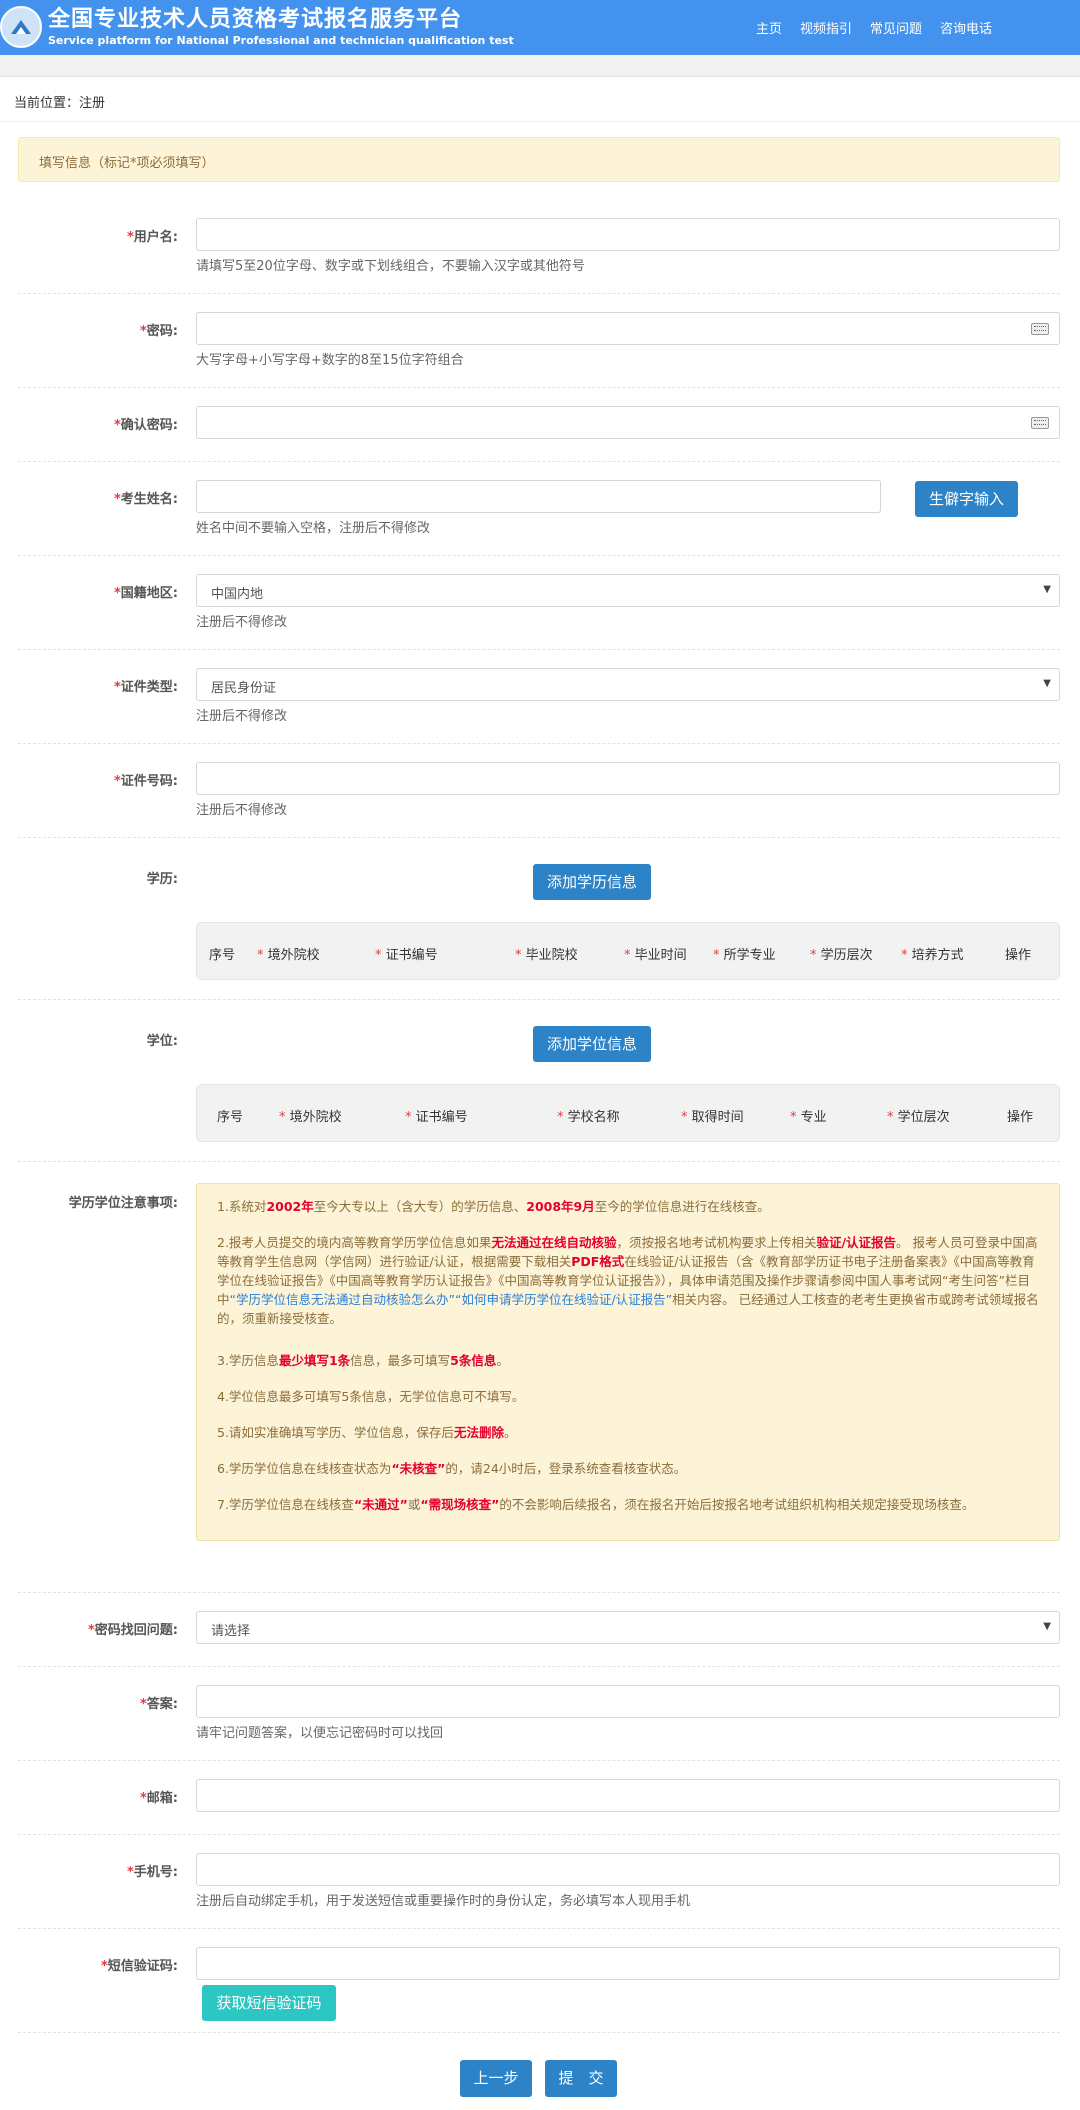 The width and height of the screenshot is (1080, 2110). Describe the element at coordinates (1020, 1117) in the screenshot. I see `degree-col-action: 操作` at that location.